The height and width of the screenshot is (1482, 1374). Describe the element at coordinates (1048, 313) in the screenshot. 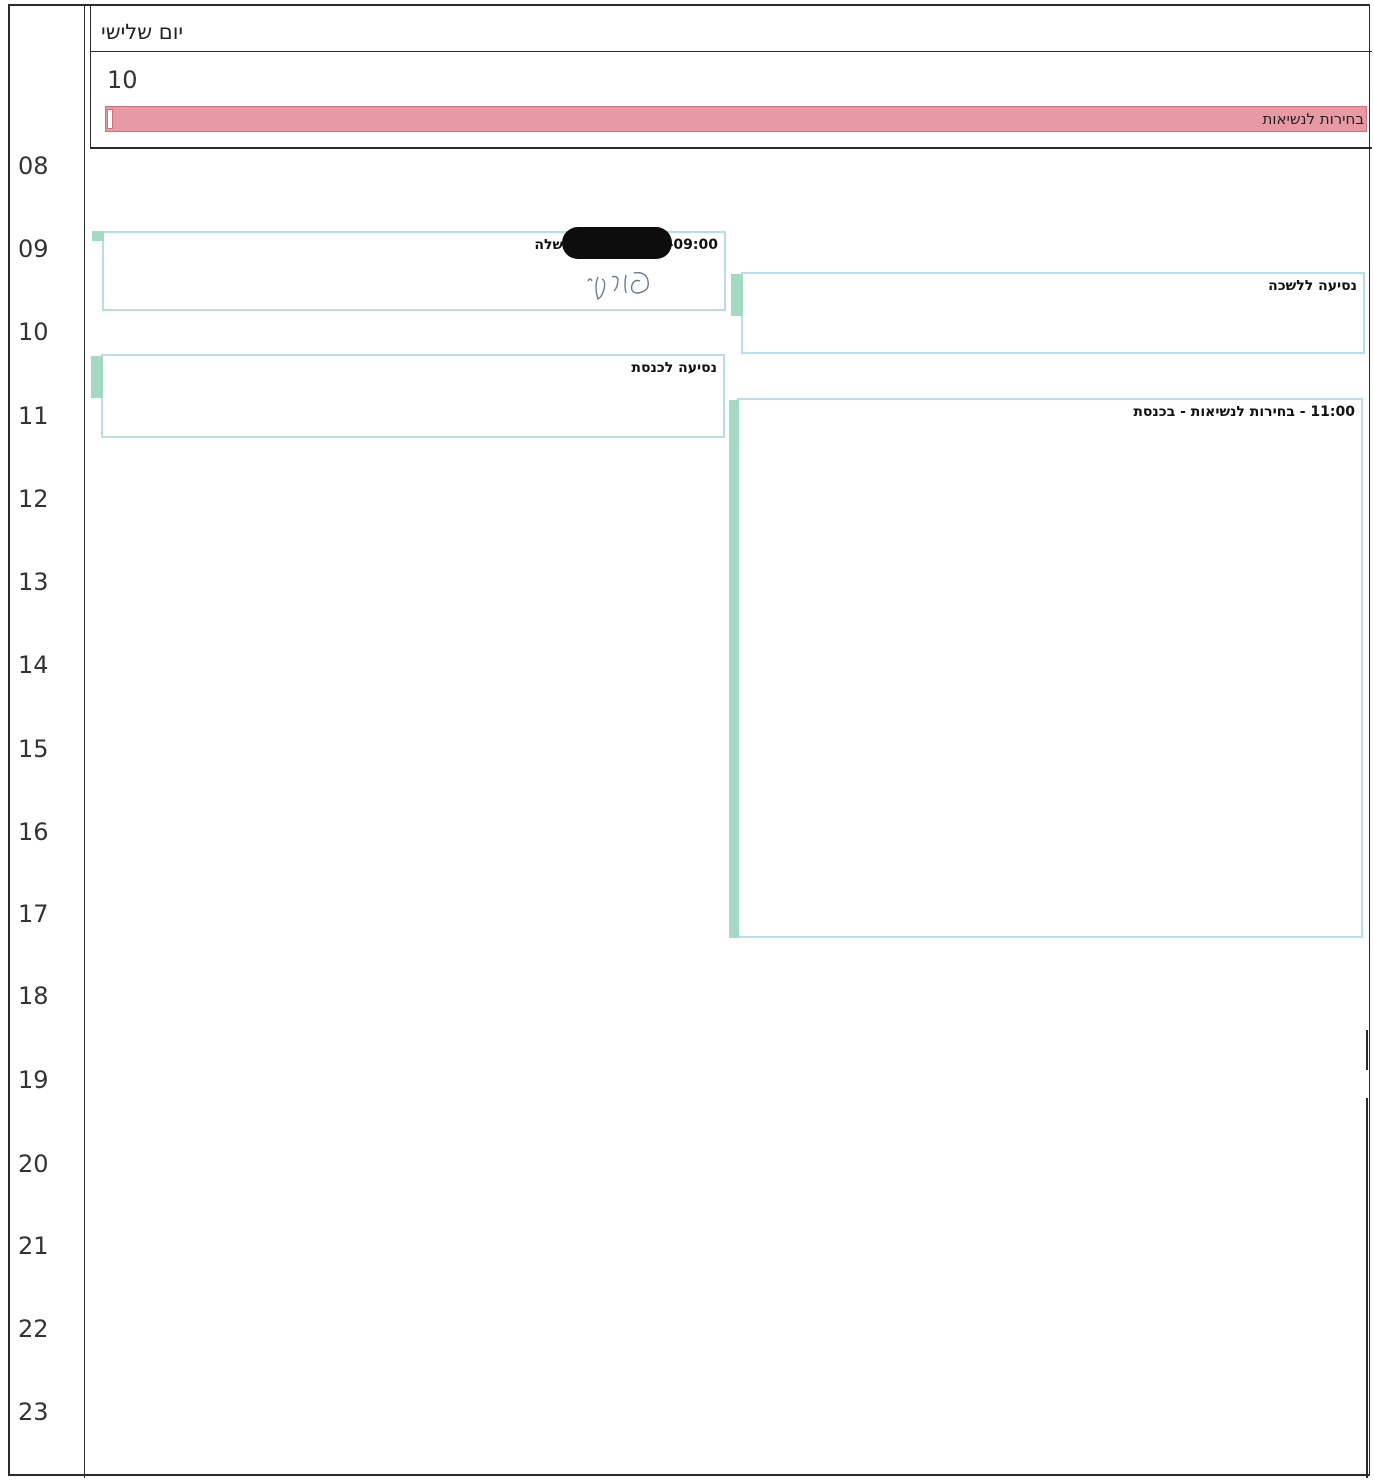

I see `event-card: נסיעה ללשכה` at that location.